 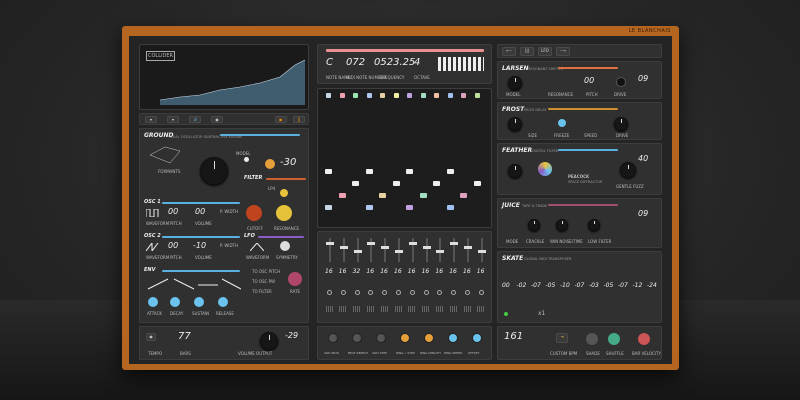 I want to click on frost-size-knob, so click(x=515, y=124).